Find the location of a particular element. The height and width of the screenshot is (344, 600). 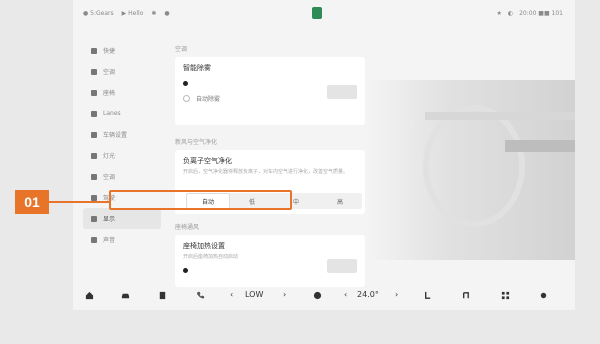

status-bar: ● 5:Gears ▶ Hello ✱ ● ★ ◐ 20:00 ■■ 101 is located at coordinates (324, 14).